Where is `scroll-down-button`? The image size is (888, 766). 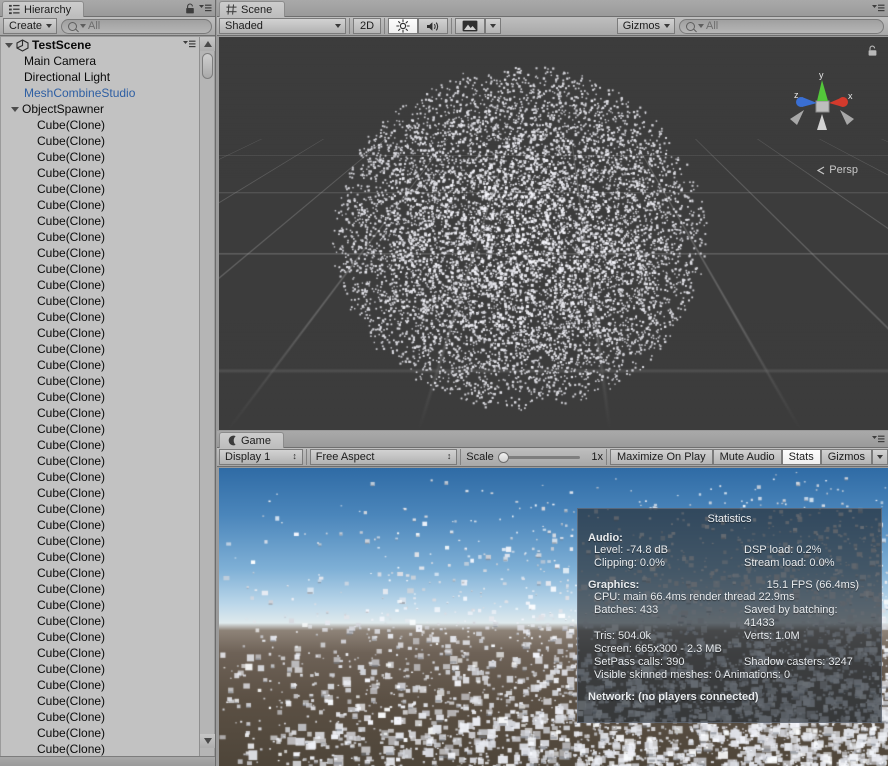 scroll-down-button is located at coordinates (207, 741).